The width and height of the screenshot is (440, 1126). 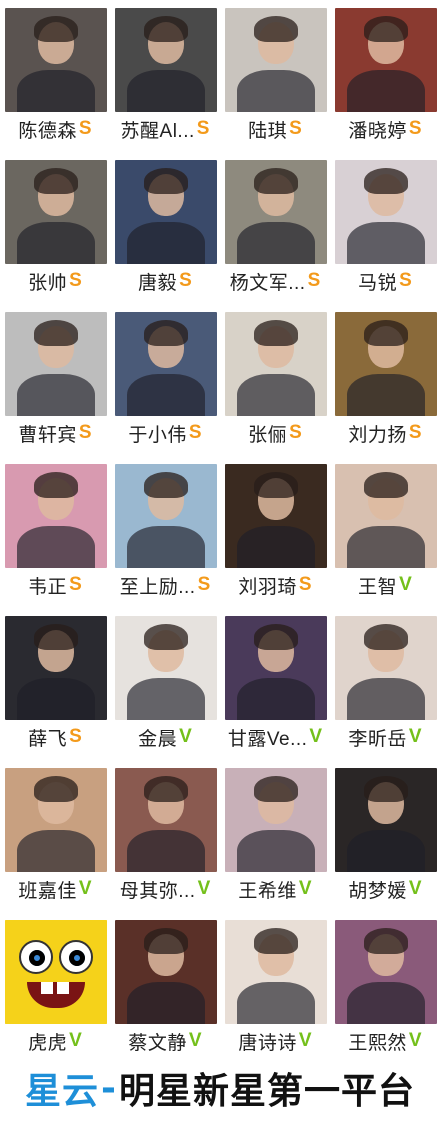 What do you see at coordinates (47, 129) in the screenshot?
I see `celebrity-name: 陈德森` at bounding box center [47, 129].